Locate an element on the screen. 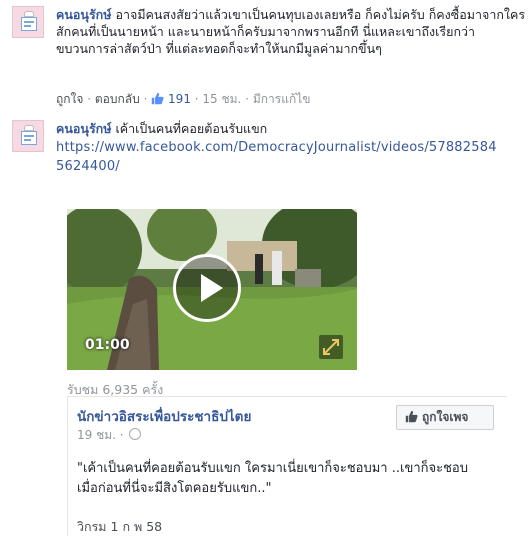  like-count-value: 191 is located at coordinates (179, 99).